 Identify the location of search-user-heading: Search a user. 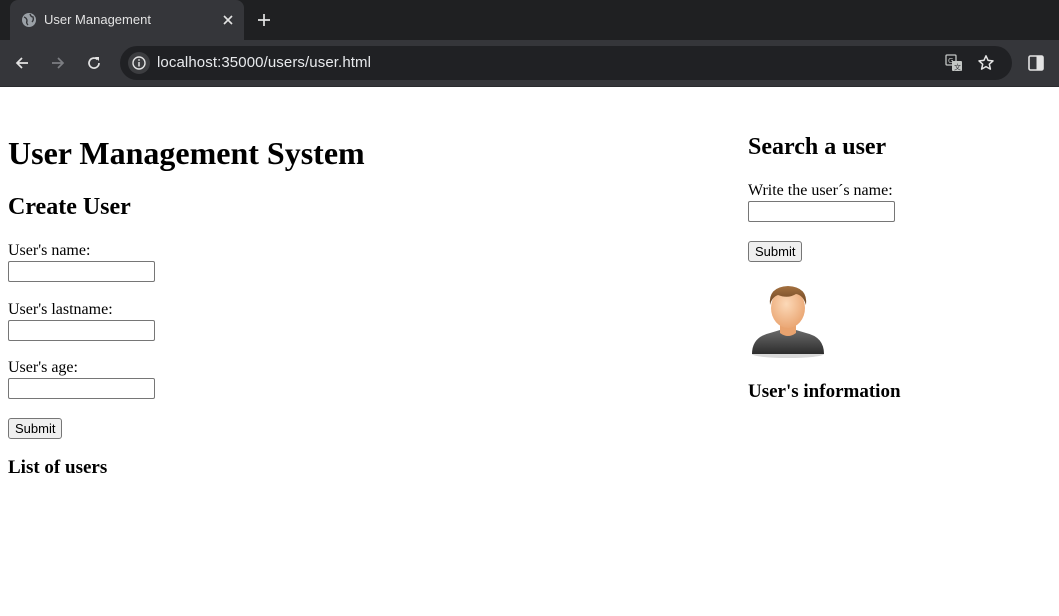
(817, 147).